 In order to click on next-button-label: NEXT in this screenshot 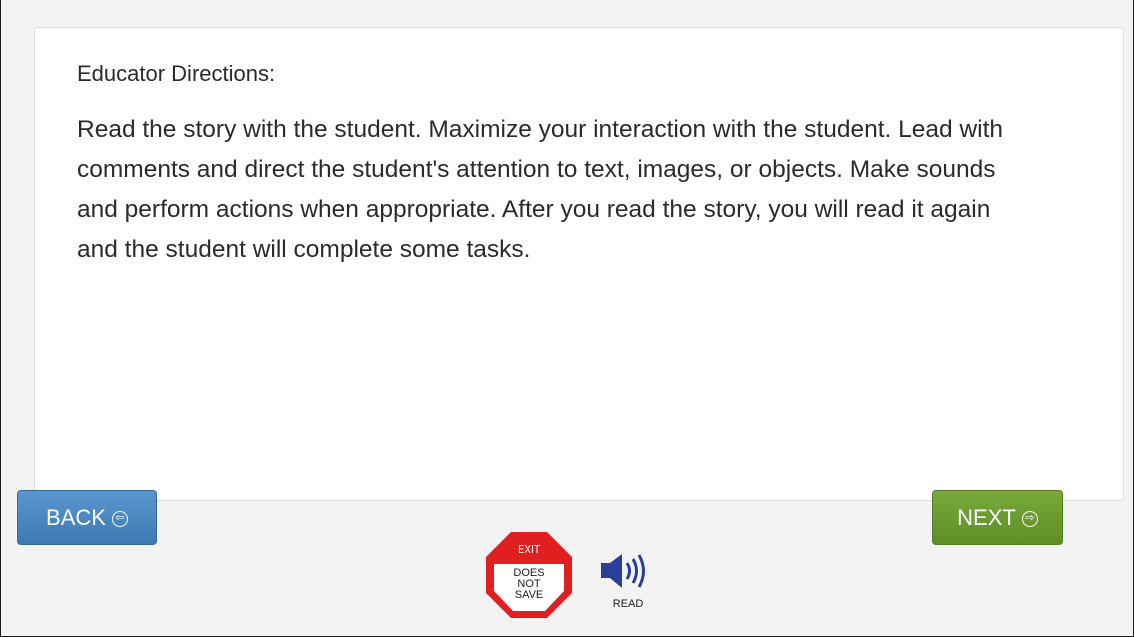, I will do `click(986, 517)`.